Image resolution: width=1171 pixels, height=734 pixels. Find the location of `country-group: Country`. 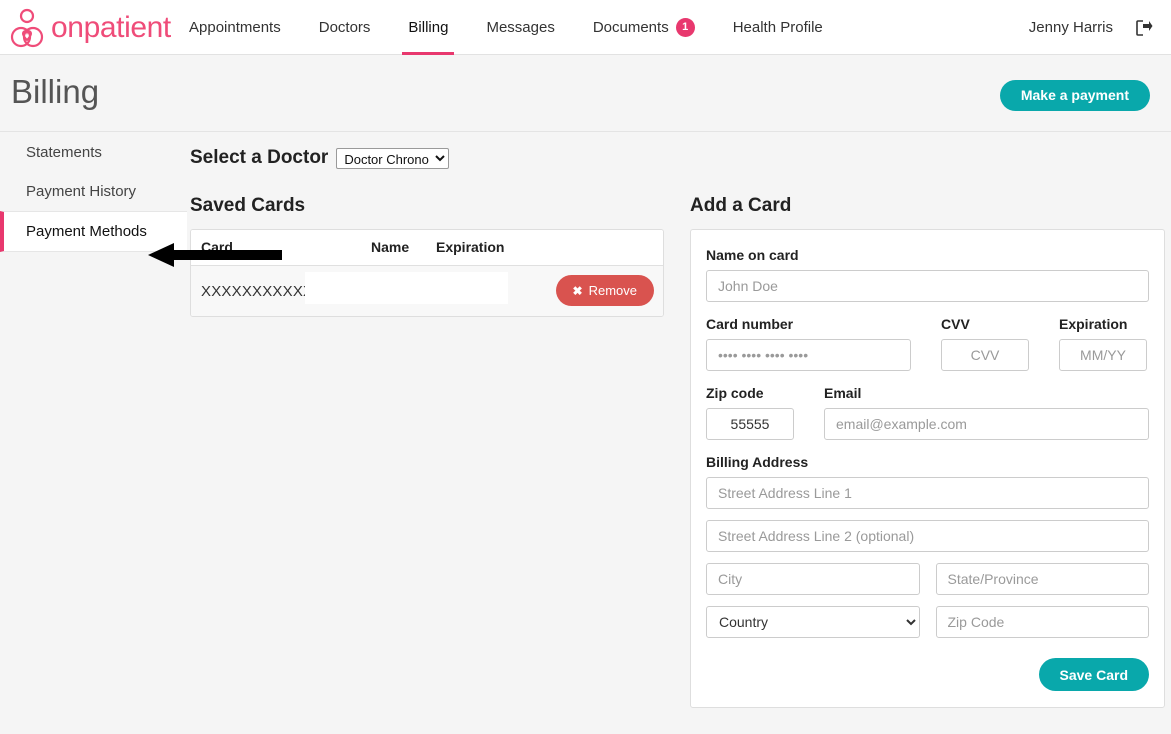

country-group: Country is located at coordinates (813, 622).